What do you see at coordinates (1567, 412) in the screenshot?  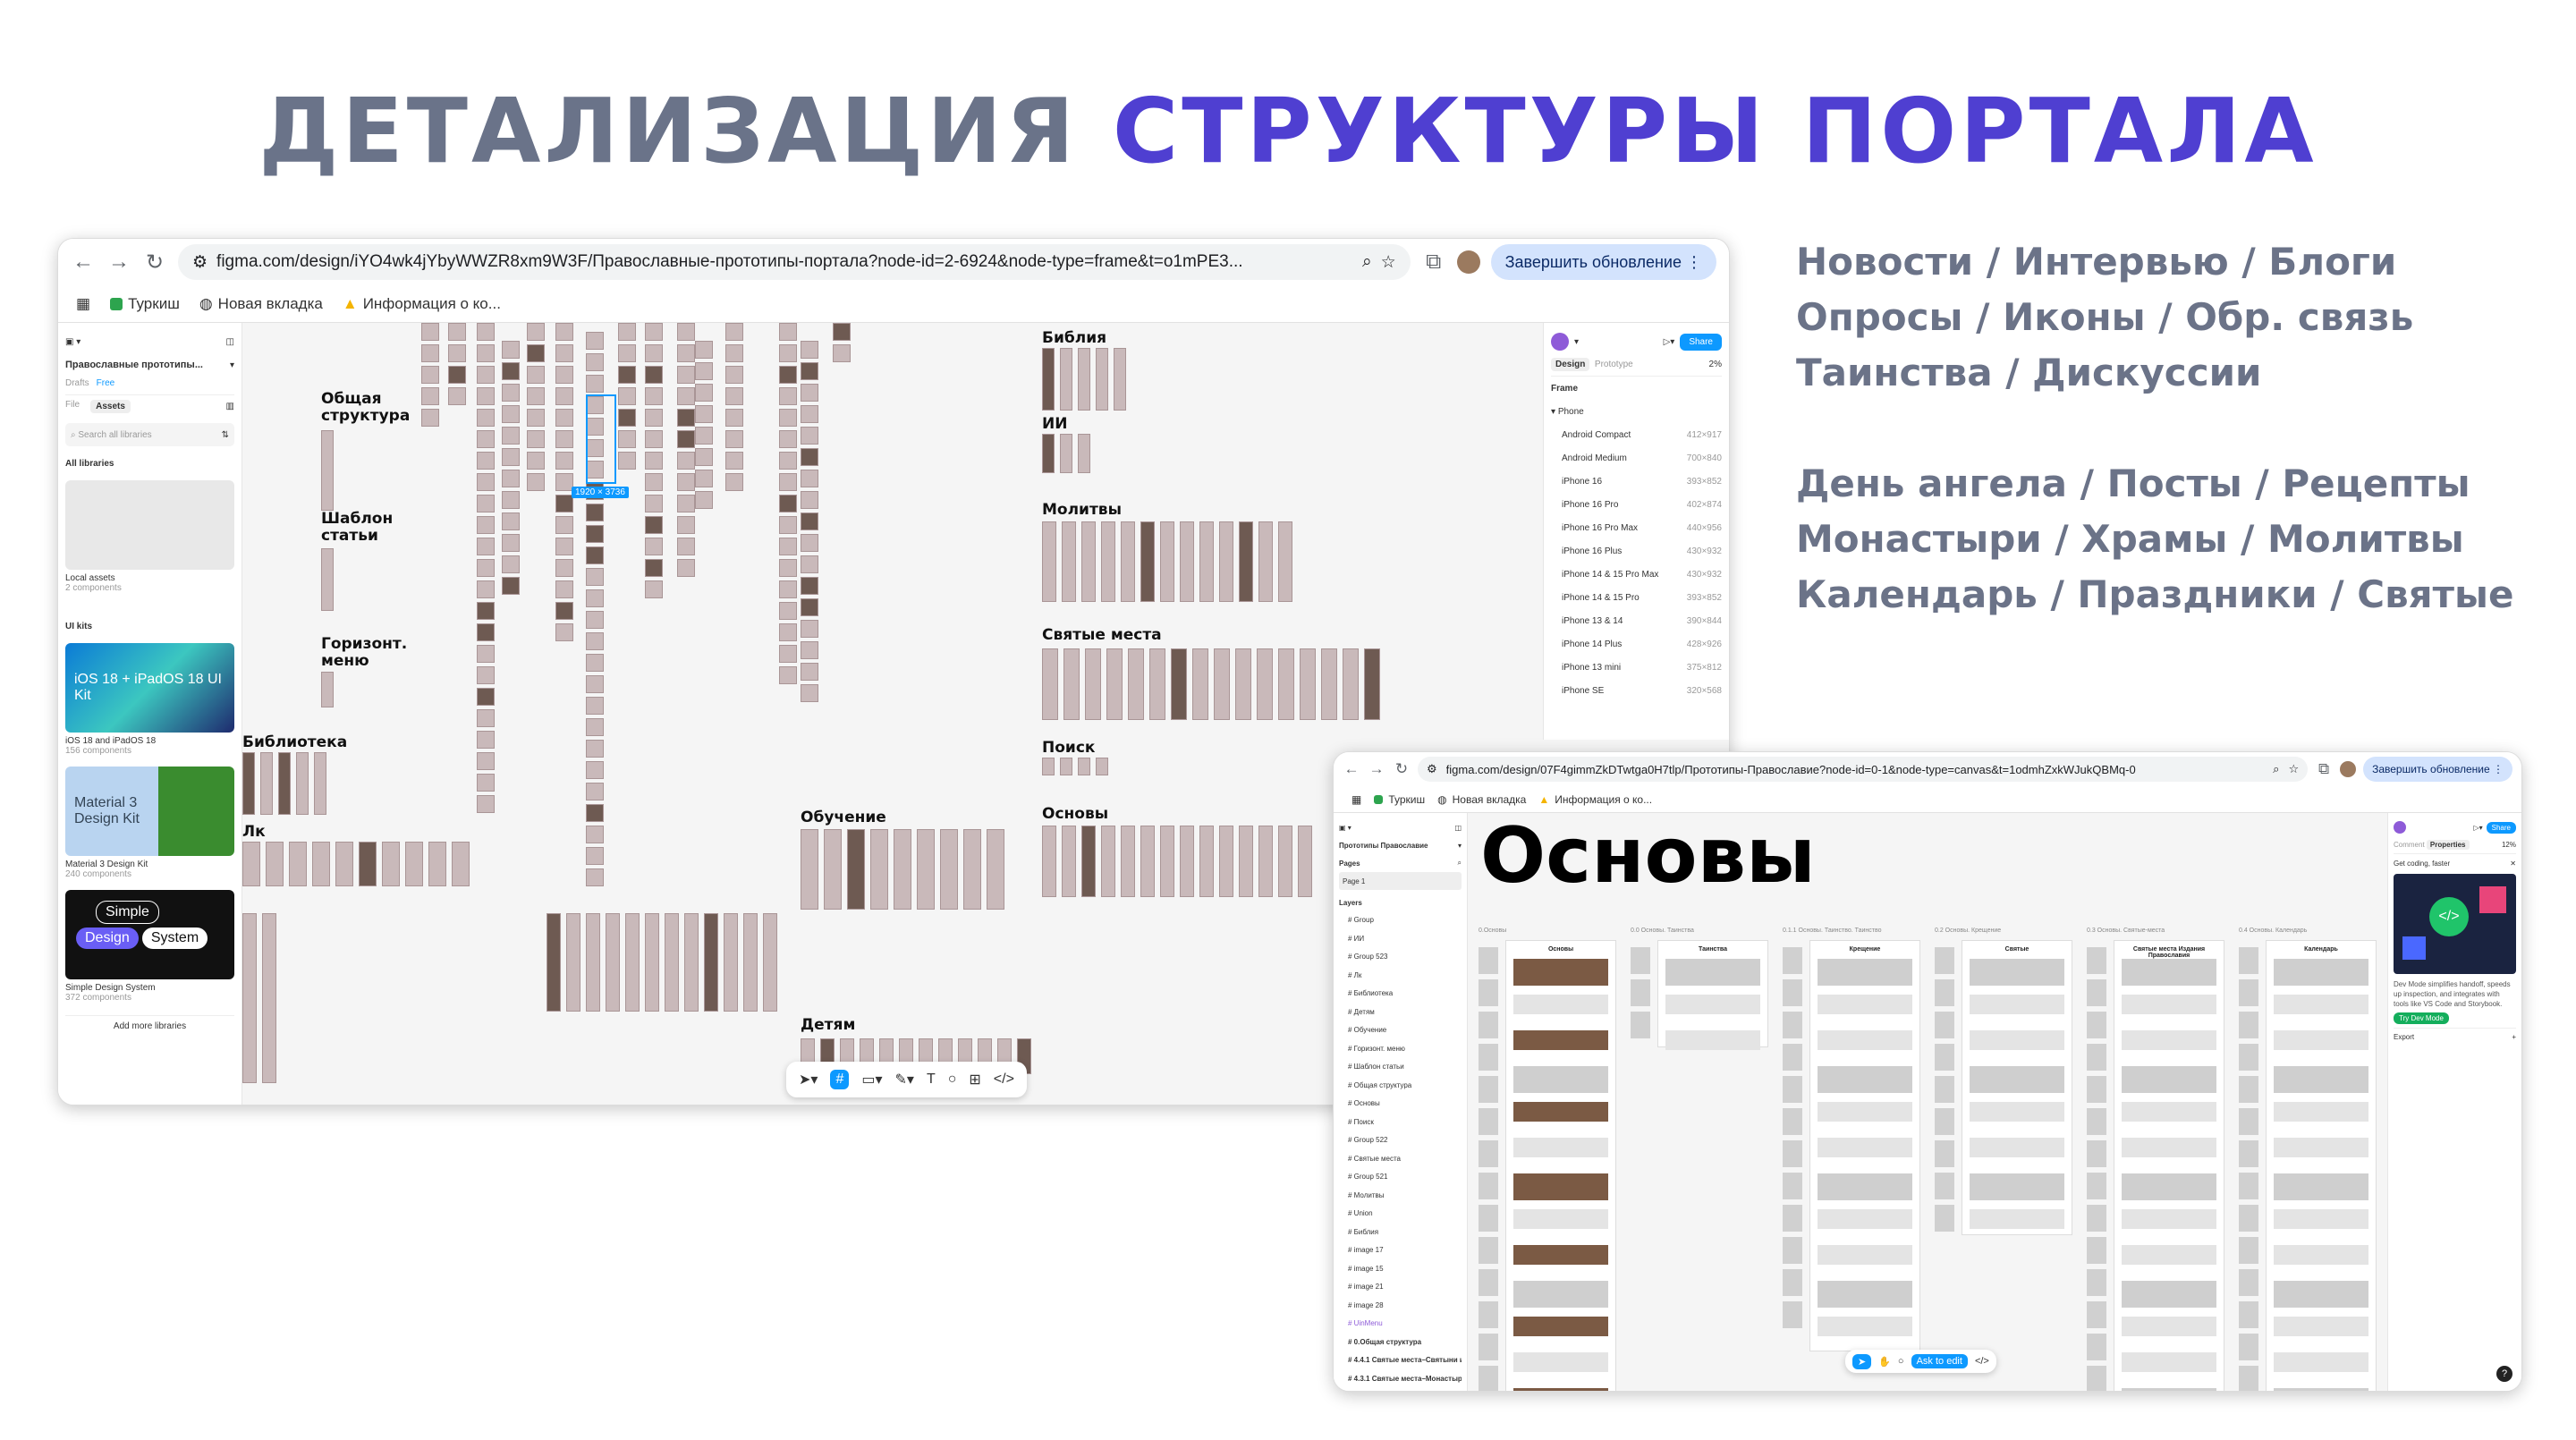 I see `phone-group: ▾ Phone` at bounding box center [1567, 412].